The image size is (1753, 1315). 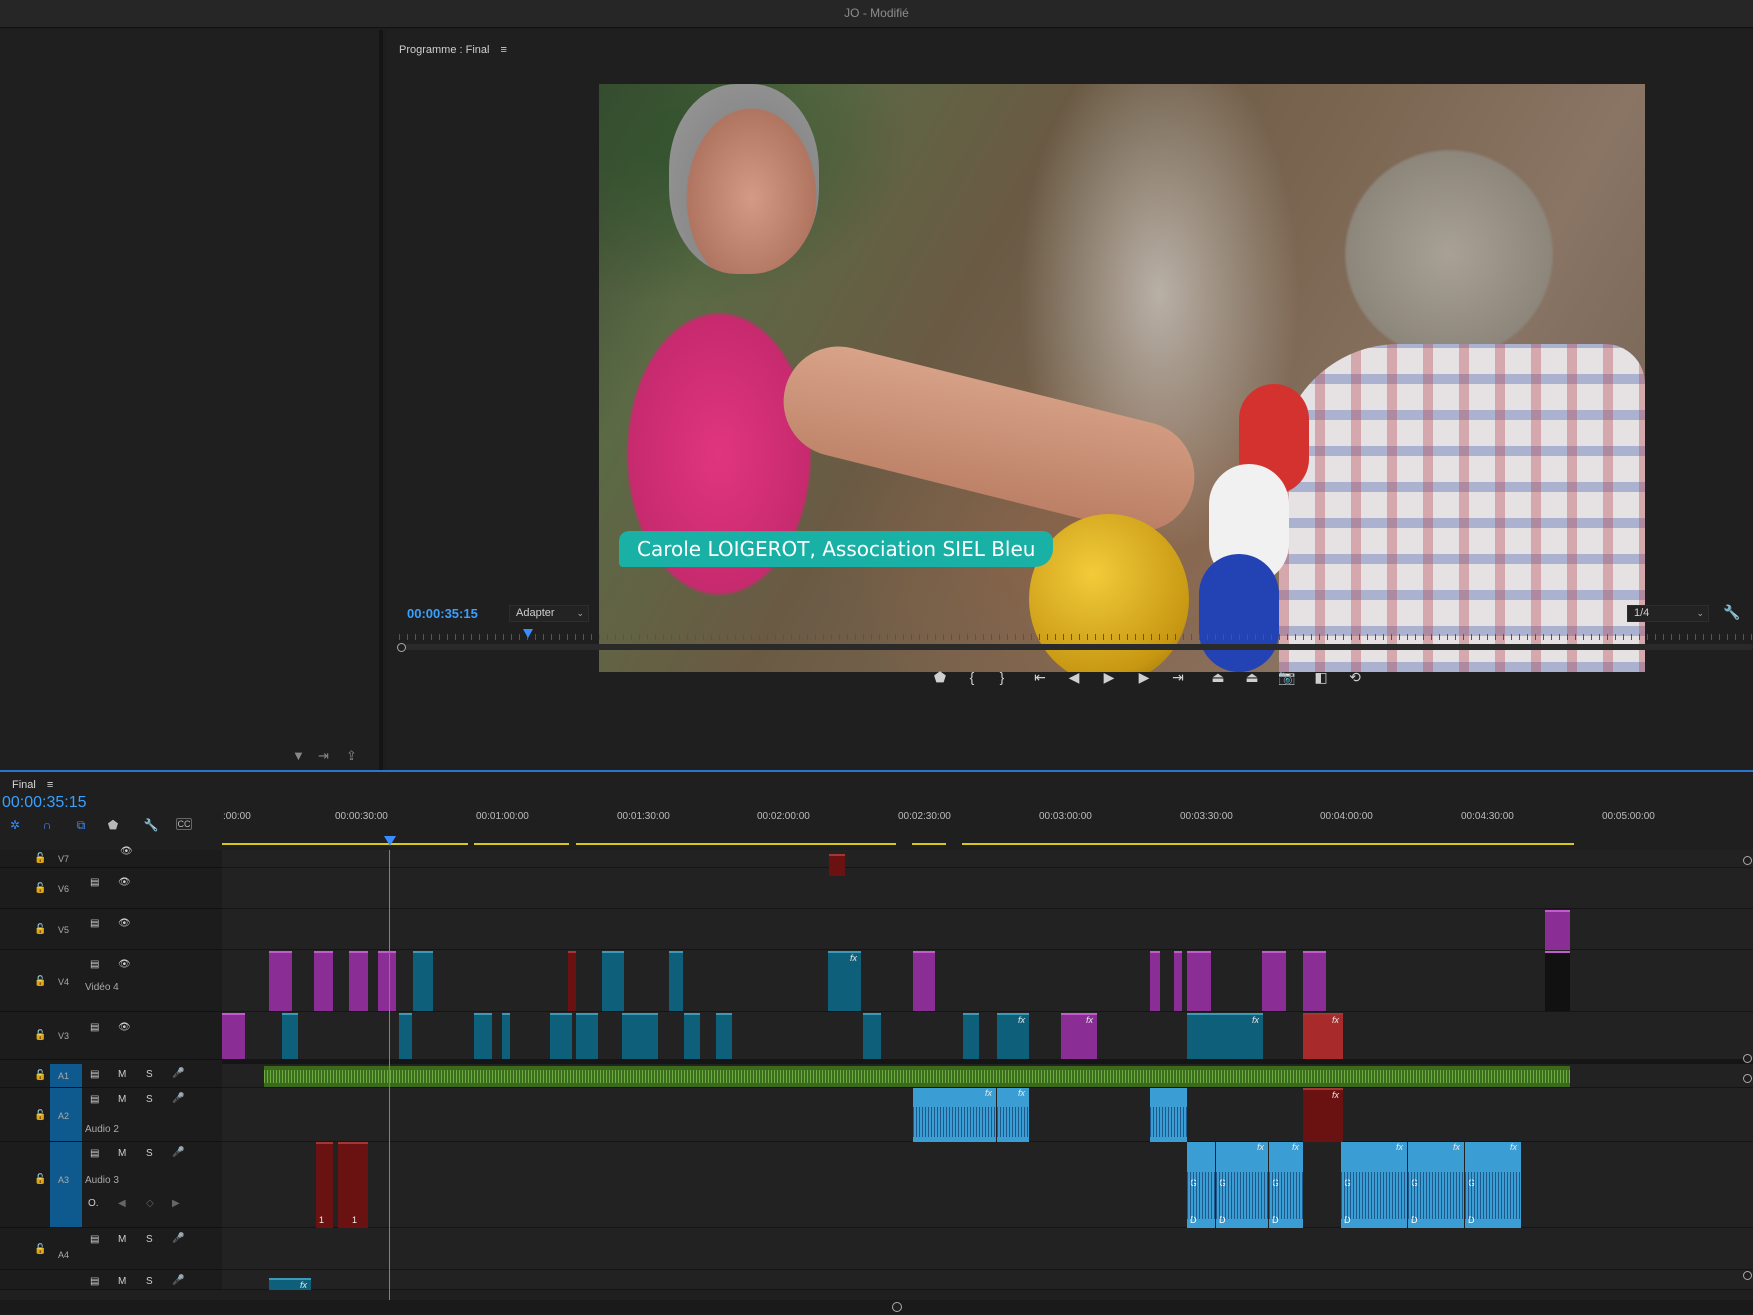 What do you see at coordinates (987, 863) in the screenshot?
I see `track-lane-v7` at bounding box center [987, 863].